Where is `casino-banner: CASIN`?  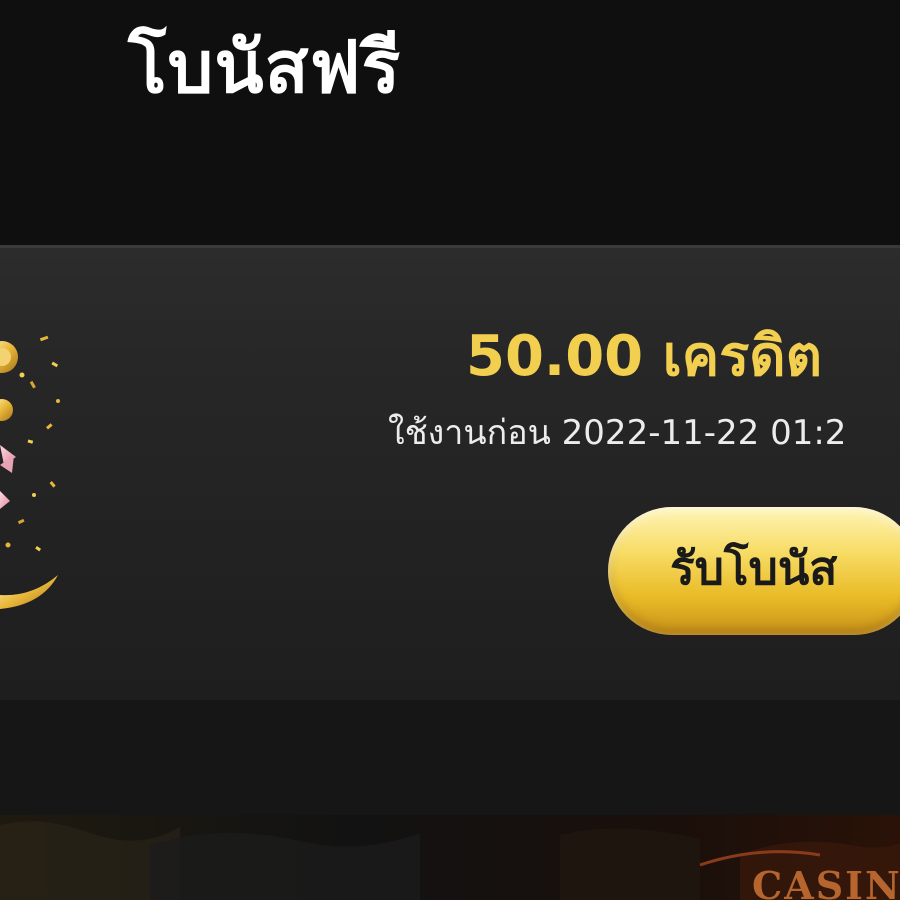 casino-banner: CASIN is located at coordinates (450, 857).